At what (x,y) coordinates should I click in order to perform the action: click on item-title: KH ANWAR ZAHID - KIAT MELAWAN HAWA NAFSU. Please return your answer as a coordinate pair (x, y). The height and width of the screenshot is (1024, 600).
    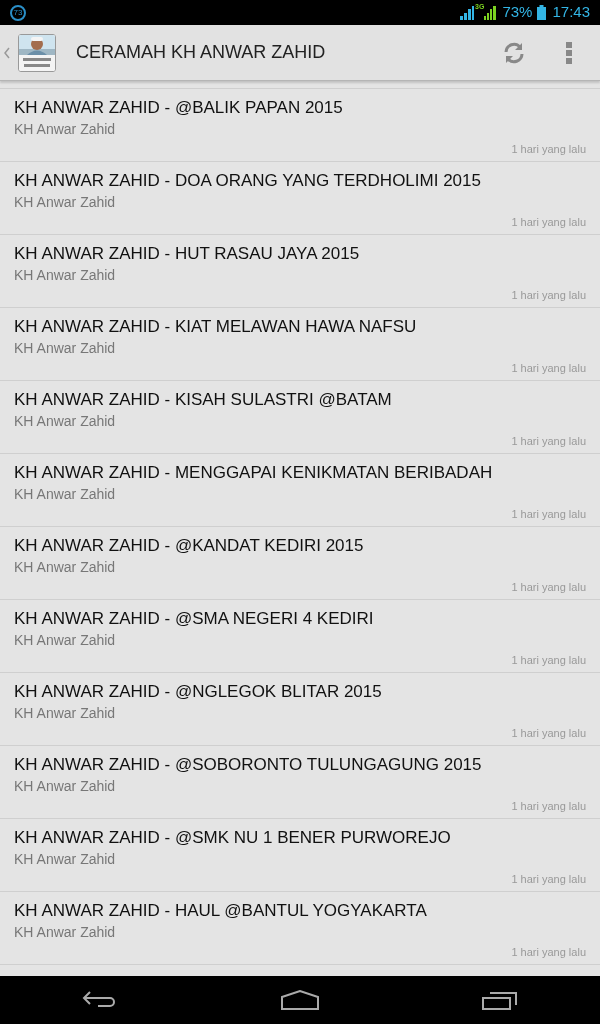
    Looking at the image, I should click on (216, 327).